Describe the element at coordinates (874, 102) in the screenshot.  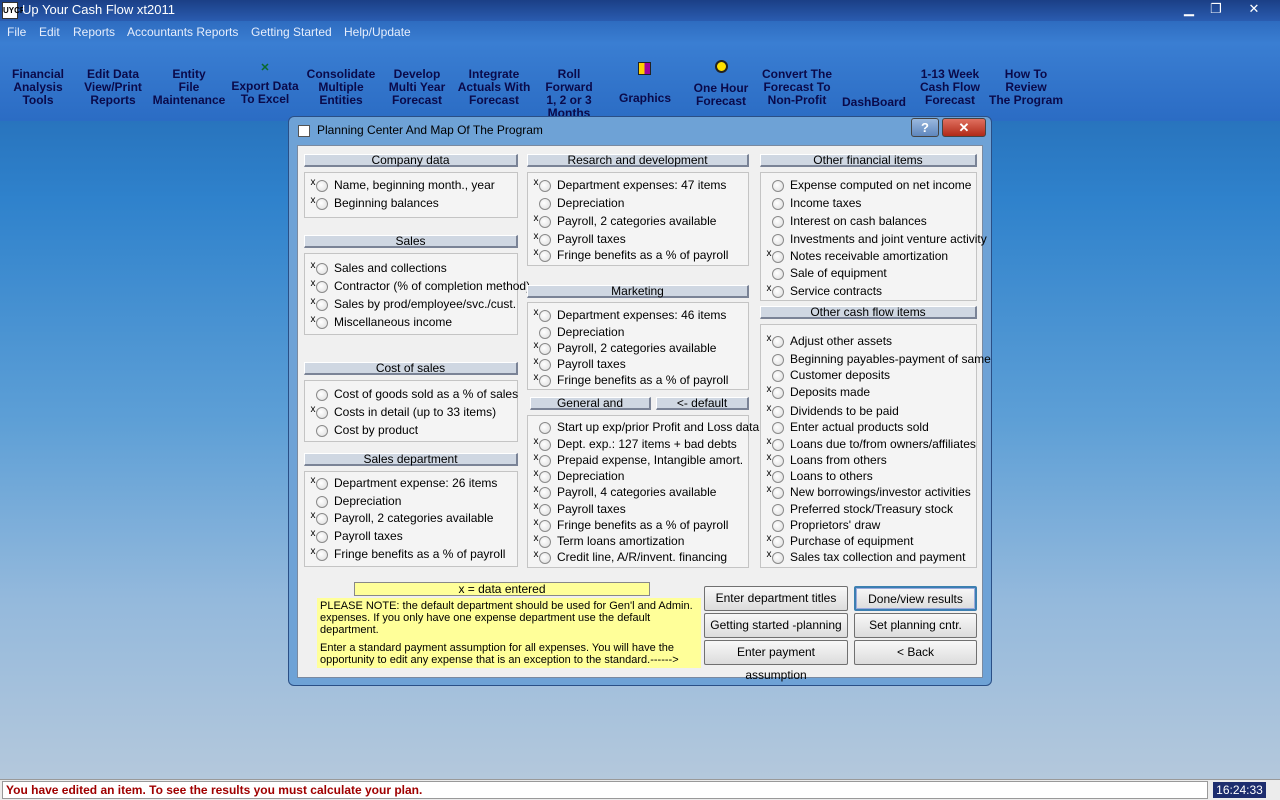
I see `toolbar-dashboard: DashBoard` at that location.